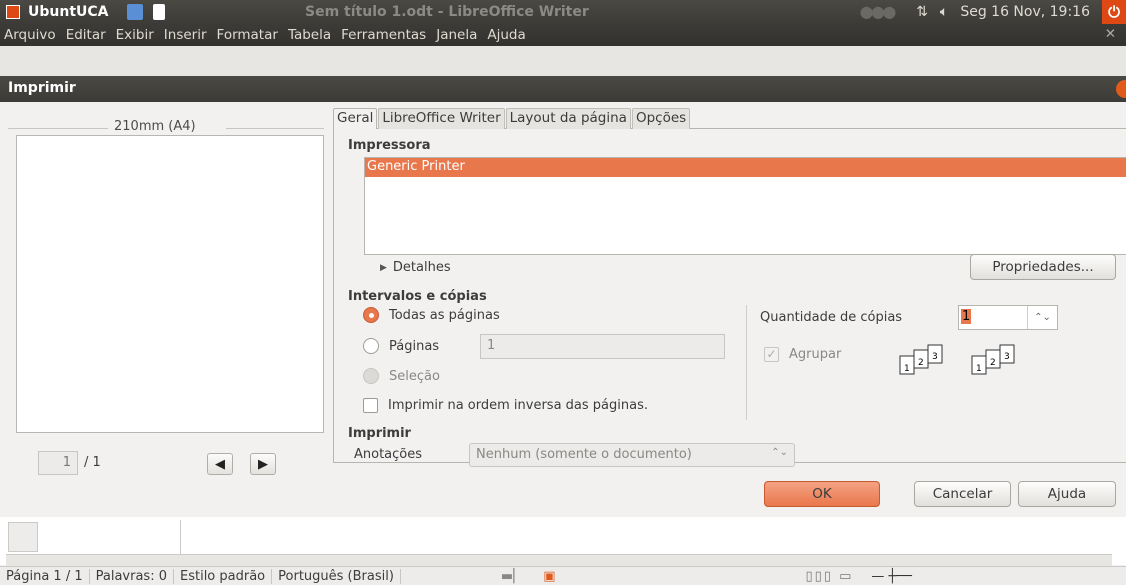 This screenshot has width=1126, height=585. I want to click on pages-label: Páginas, so click(414, 346).